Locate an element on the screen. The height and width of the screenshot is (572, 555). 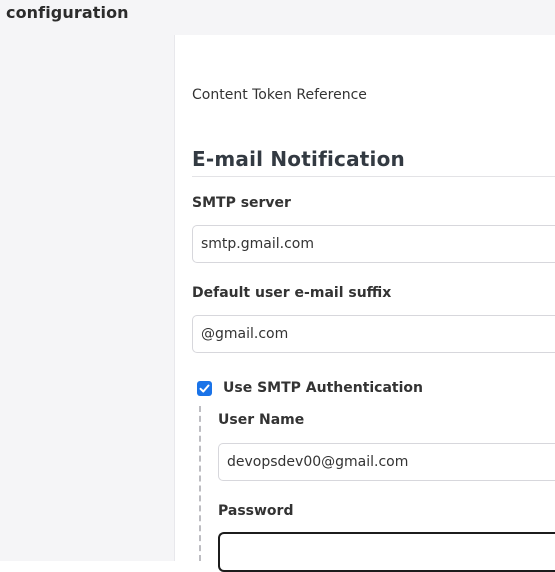
user-name-label: User Name is located at coordinates (261, 420).